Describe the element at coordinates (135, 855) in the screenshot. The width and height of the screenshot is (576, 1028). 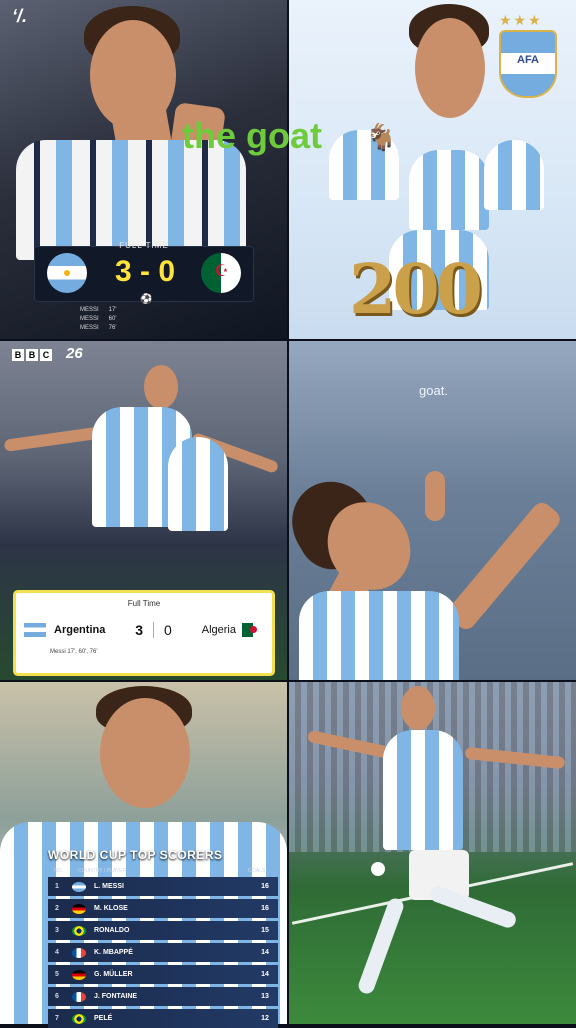
I see `table-title: WORLD CUP TOP SCORERS` at that location.